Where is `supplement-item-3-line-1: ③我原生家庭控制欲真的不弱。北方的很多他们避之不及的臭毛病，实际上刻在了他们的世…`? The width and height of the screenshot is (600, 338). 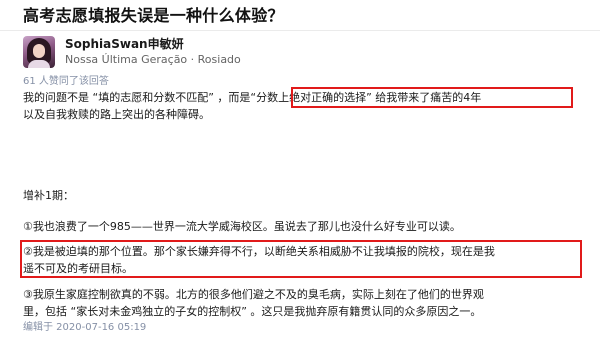 supplement-item-3-line-1: ③我原生家庭控制欲真的不弱。北方的很多他们避之不及的臭毛病，实际上刻在了他们的世… is located at coordinates (253, 294).